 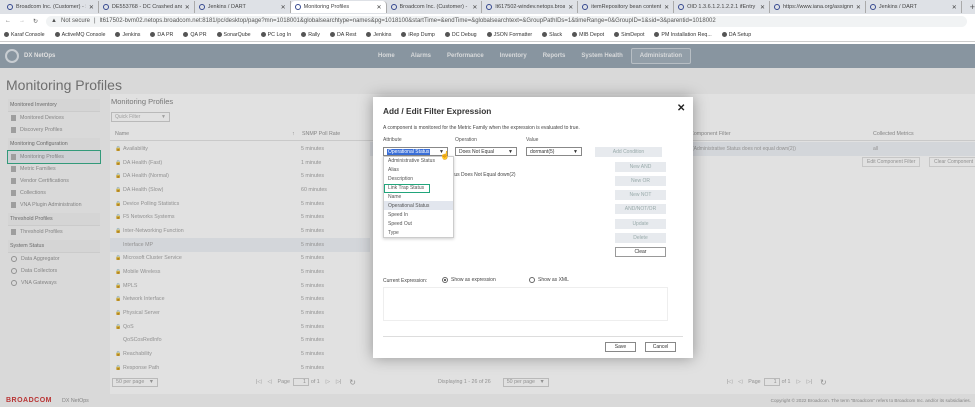 I want to click on bookmark-label: Rally, so click(x=314, y=34).